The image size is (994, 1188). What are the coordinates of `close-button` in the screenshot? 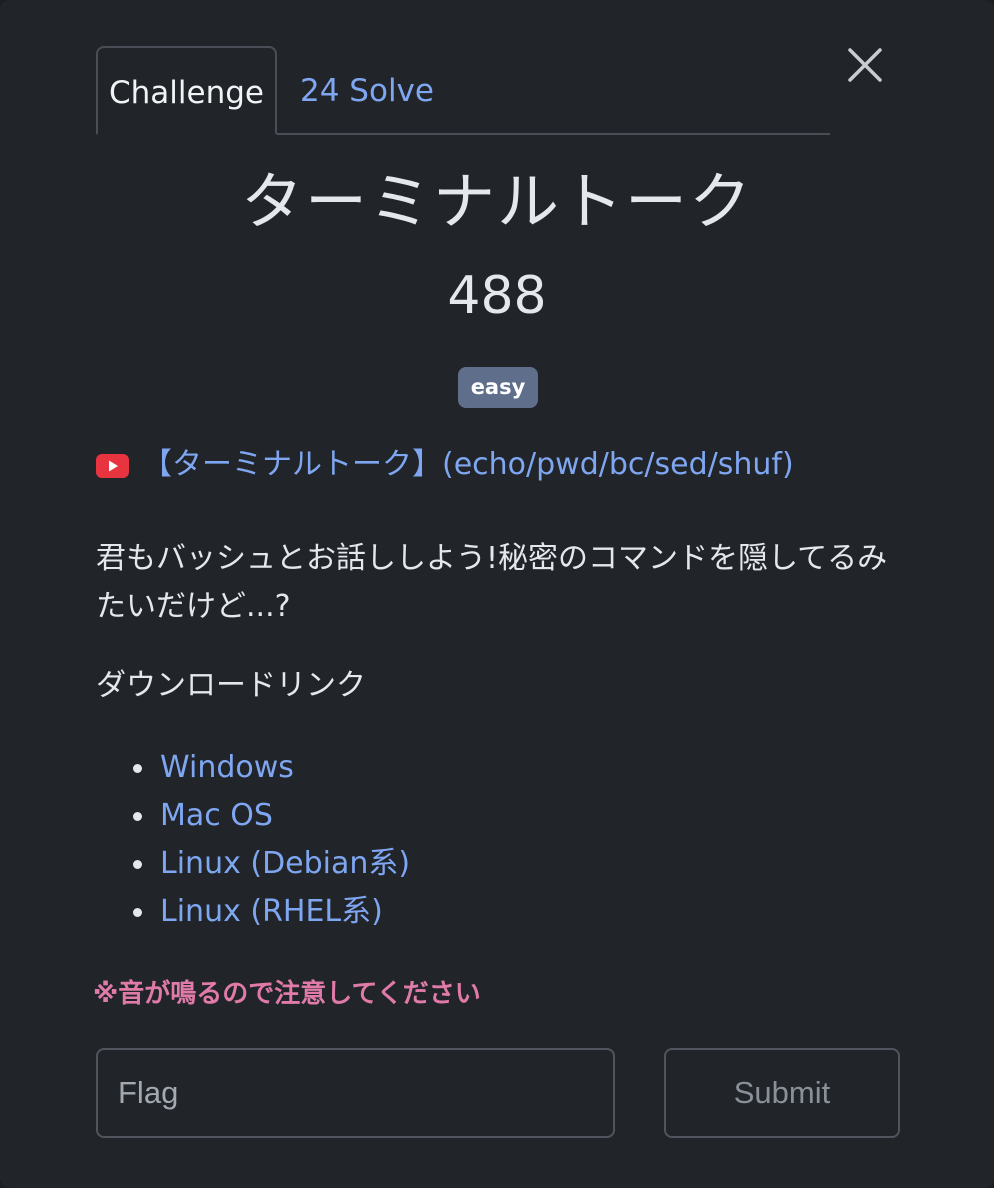 It's located at (865, 65).